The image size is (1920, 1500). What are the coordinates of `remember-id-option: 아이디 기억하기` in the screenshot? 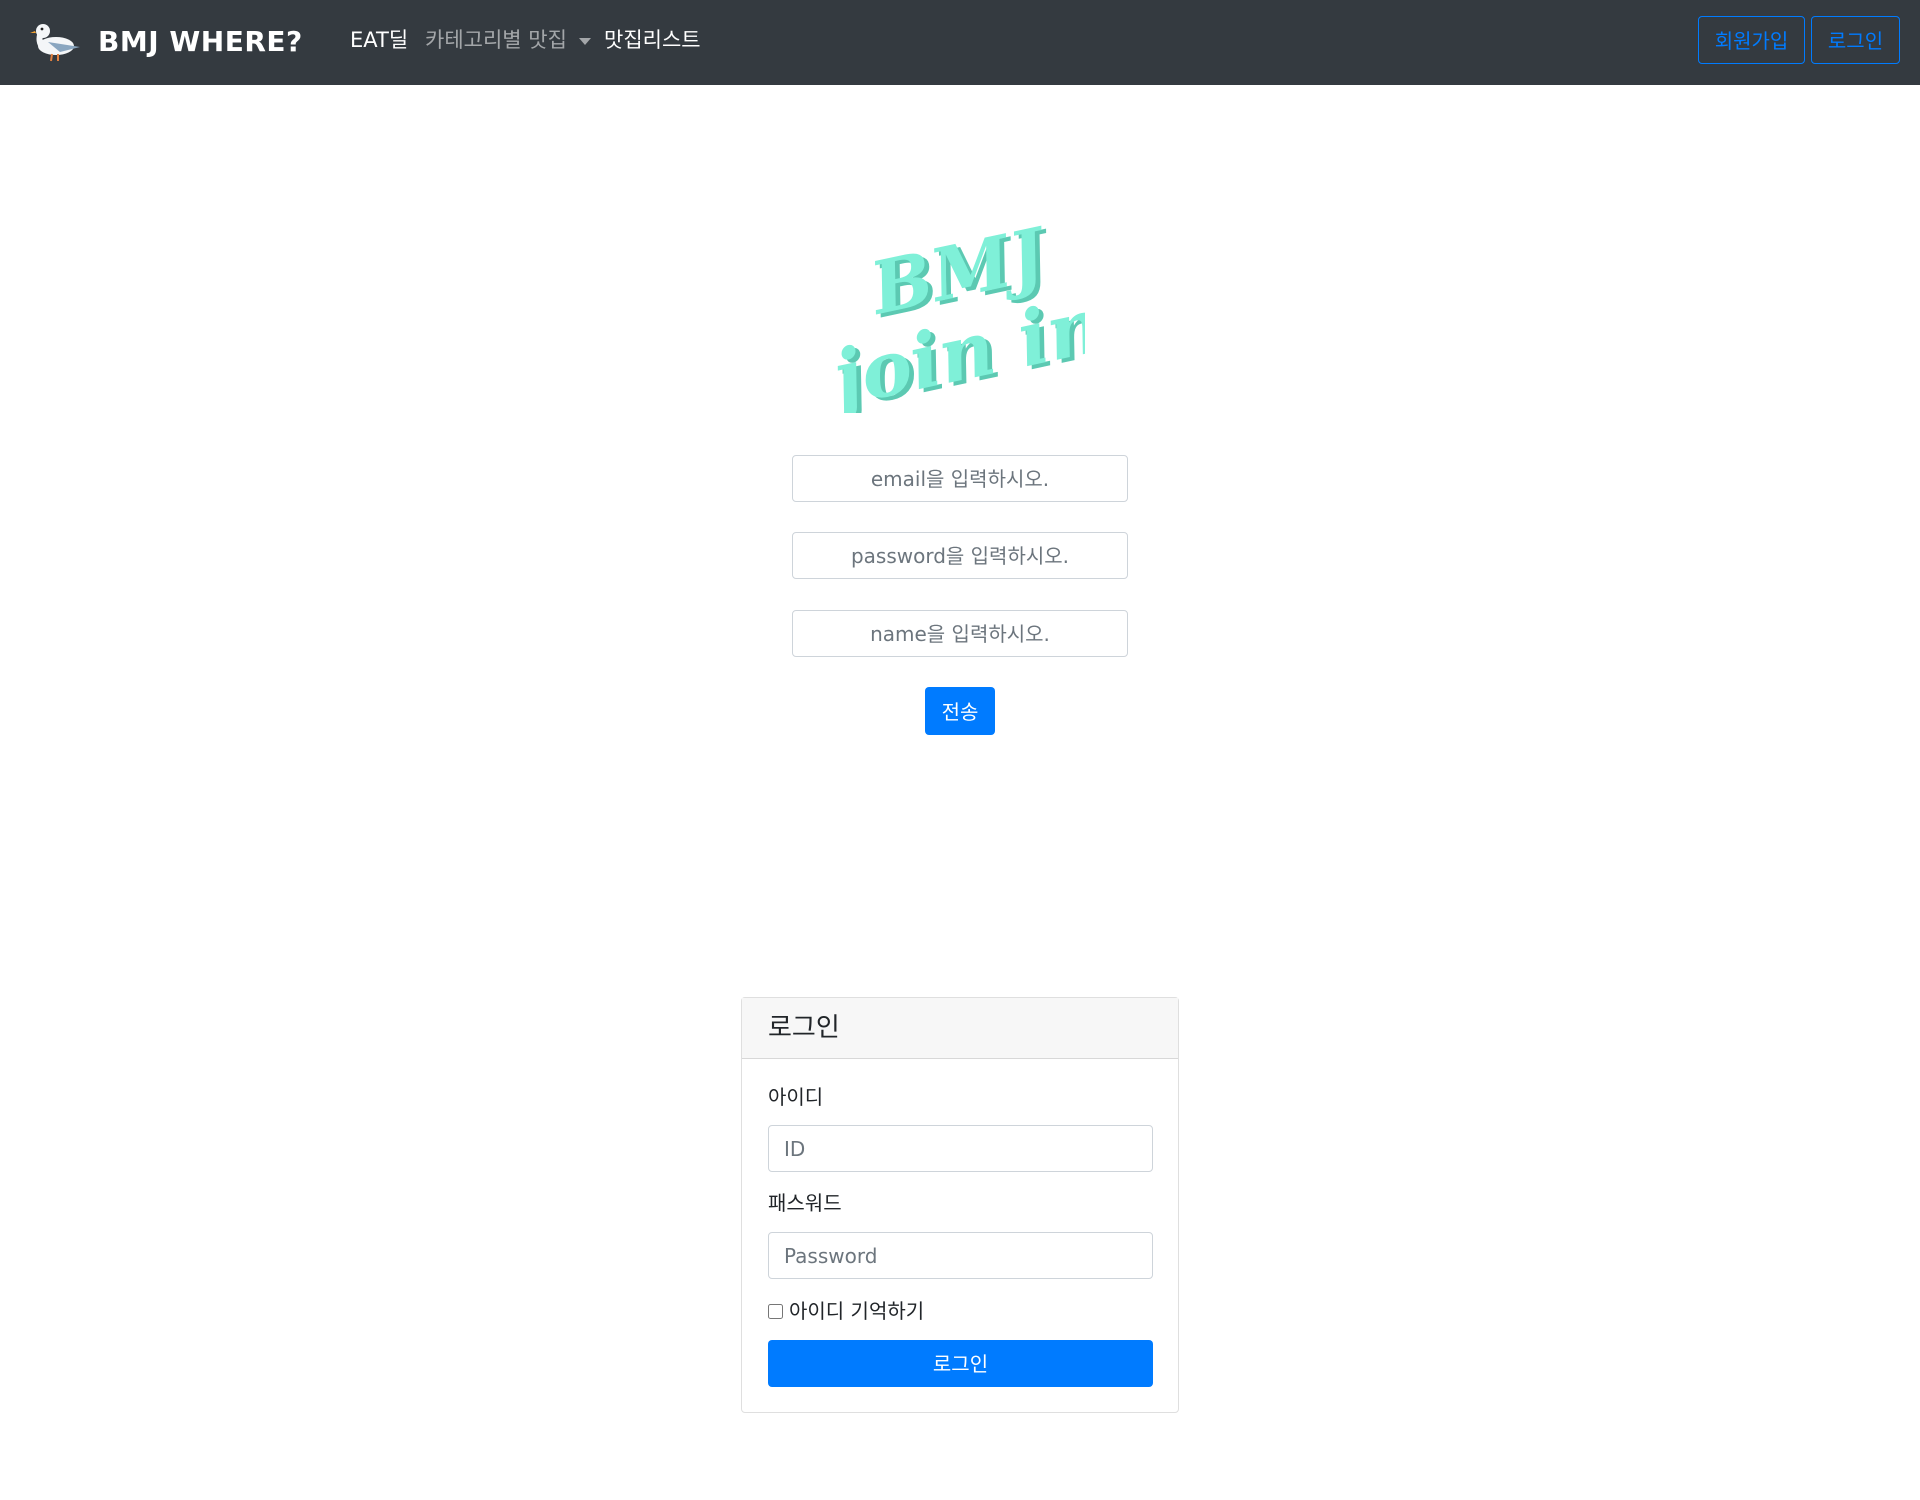 It's located at (846, 1311).